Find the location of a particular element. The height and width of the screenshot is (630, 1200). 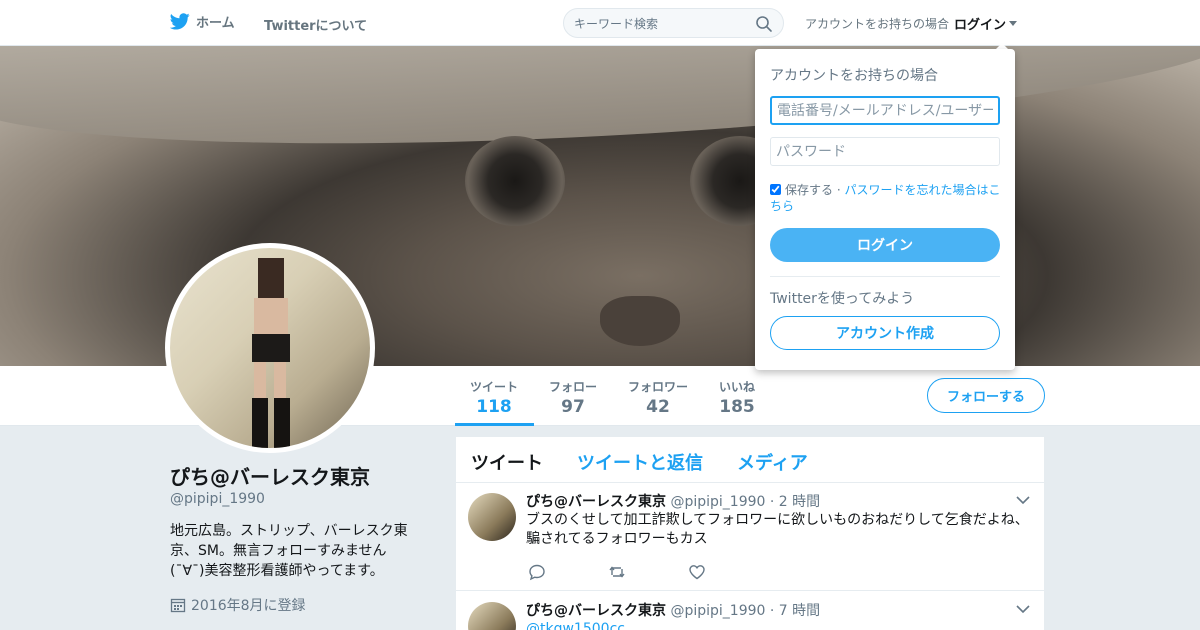

login-prompt-text: アカウントをお持ちの場合 is located at coordinates (877, 24).